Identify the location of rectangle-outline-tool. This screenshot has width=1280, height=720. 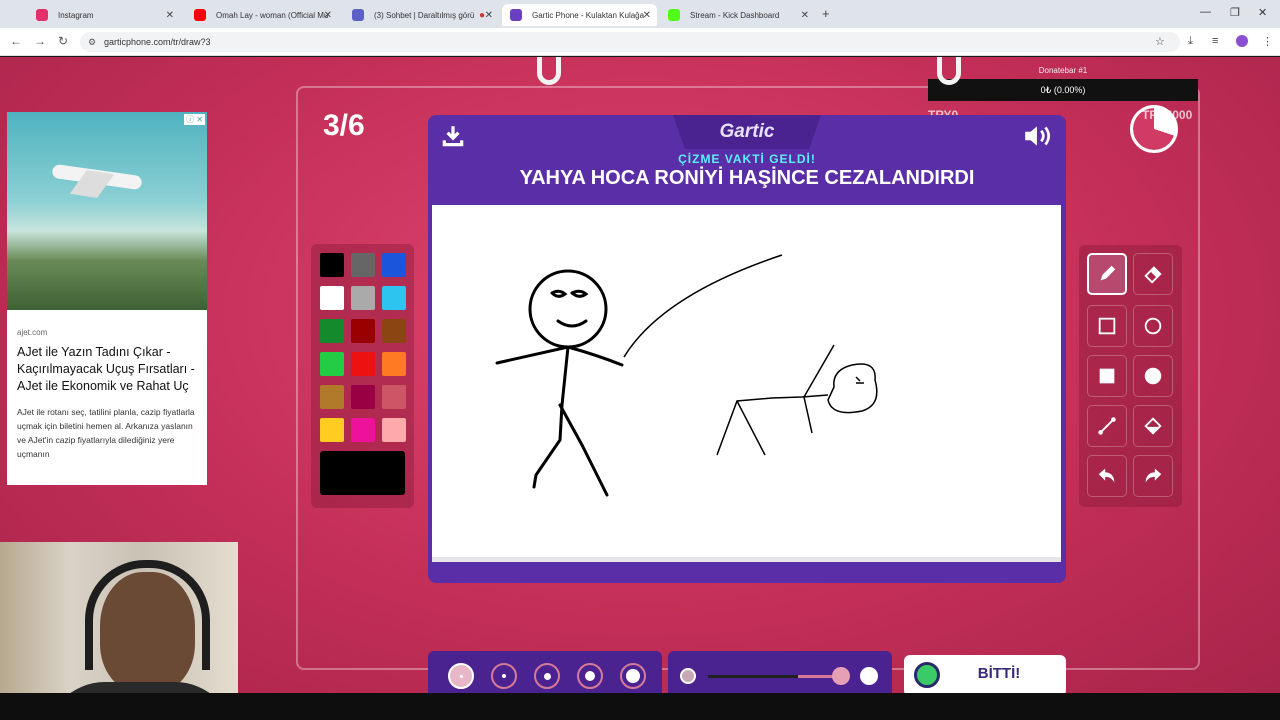
(1107, 326).